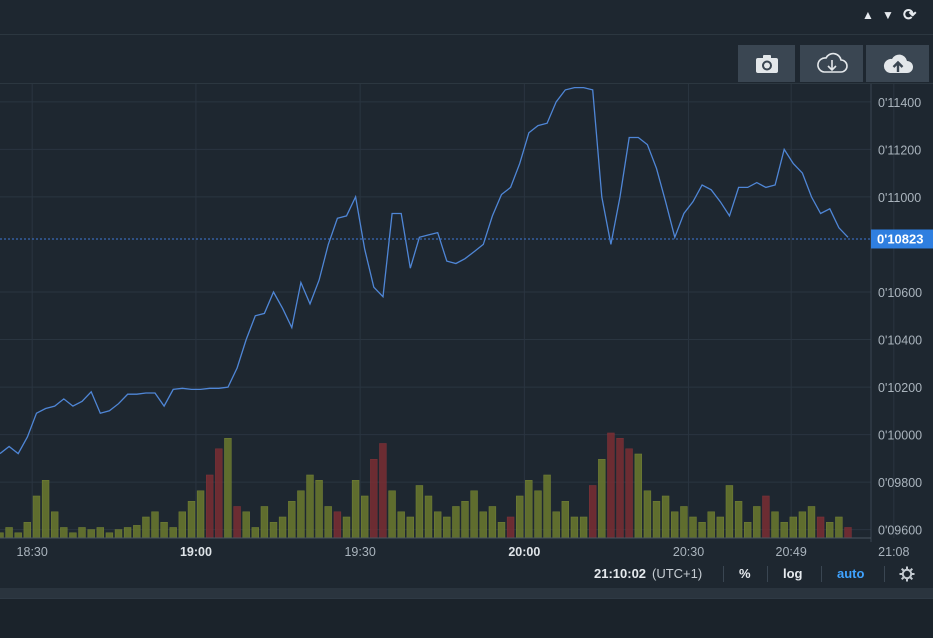 The width and height of the screenshot is (933, 638). What do you see at coordinates (850, 573) in the screenshot?
I see `auto-scale-button: auto` at bounding box center [850, 573].